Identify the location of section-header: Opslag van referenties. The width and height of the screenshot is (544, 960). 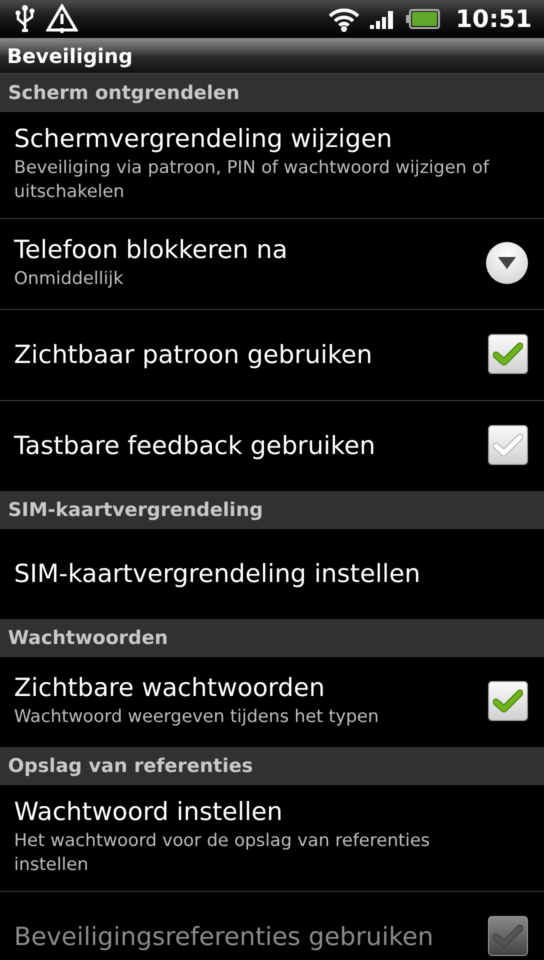
(130, 765).